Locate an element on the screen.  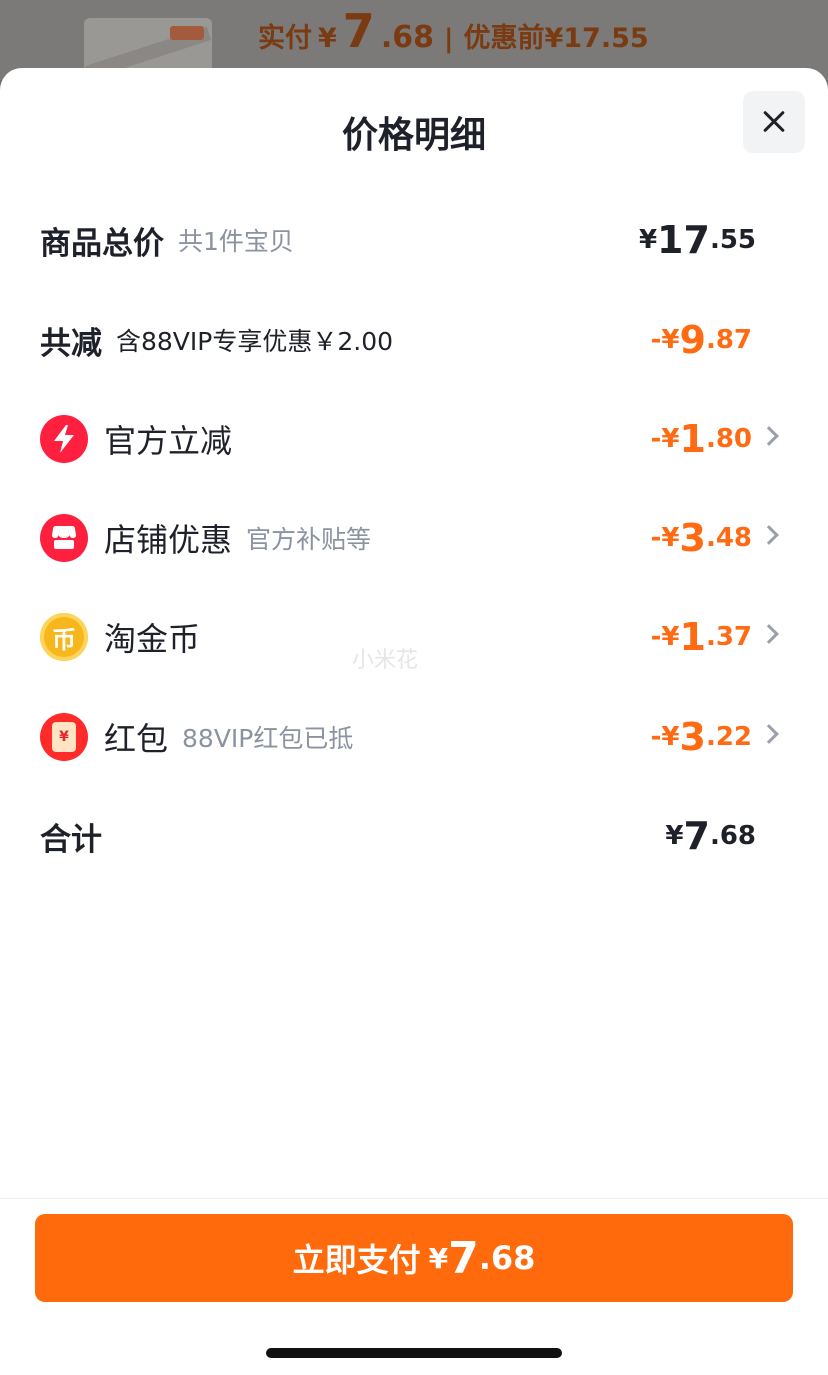
row-goods-total: 商品总价 共1件宝贝 ¥17.55 is located at coordinates (414, 240).